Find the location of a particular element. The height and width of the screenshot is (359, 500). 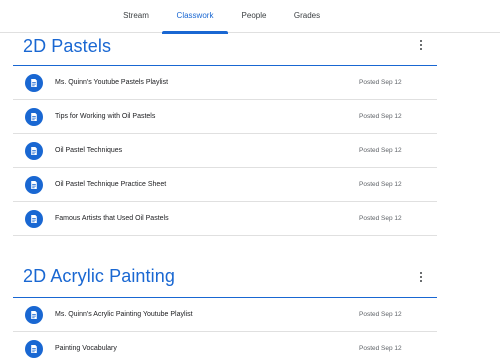

topic-title: 2D Acrylic Painting is located at coordinates (99, 276).